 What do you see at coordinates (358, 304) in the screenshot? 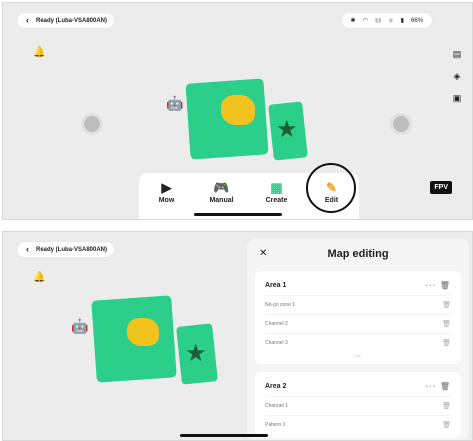
I see `list-item: No-go zone 1 🗑` at bounding box center [358, 304].